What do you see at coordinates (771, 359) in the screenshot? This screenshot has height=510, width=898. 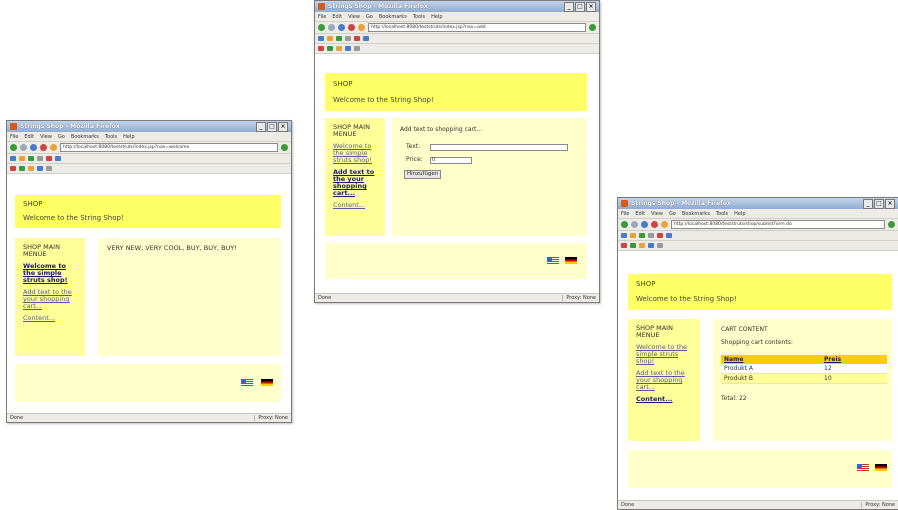 I see `column-header-name: Name` at bounding box center [771, 359].